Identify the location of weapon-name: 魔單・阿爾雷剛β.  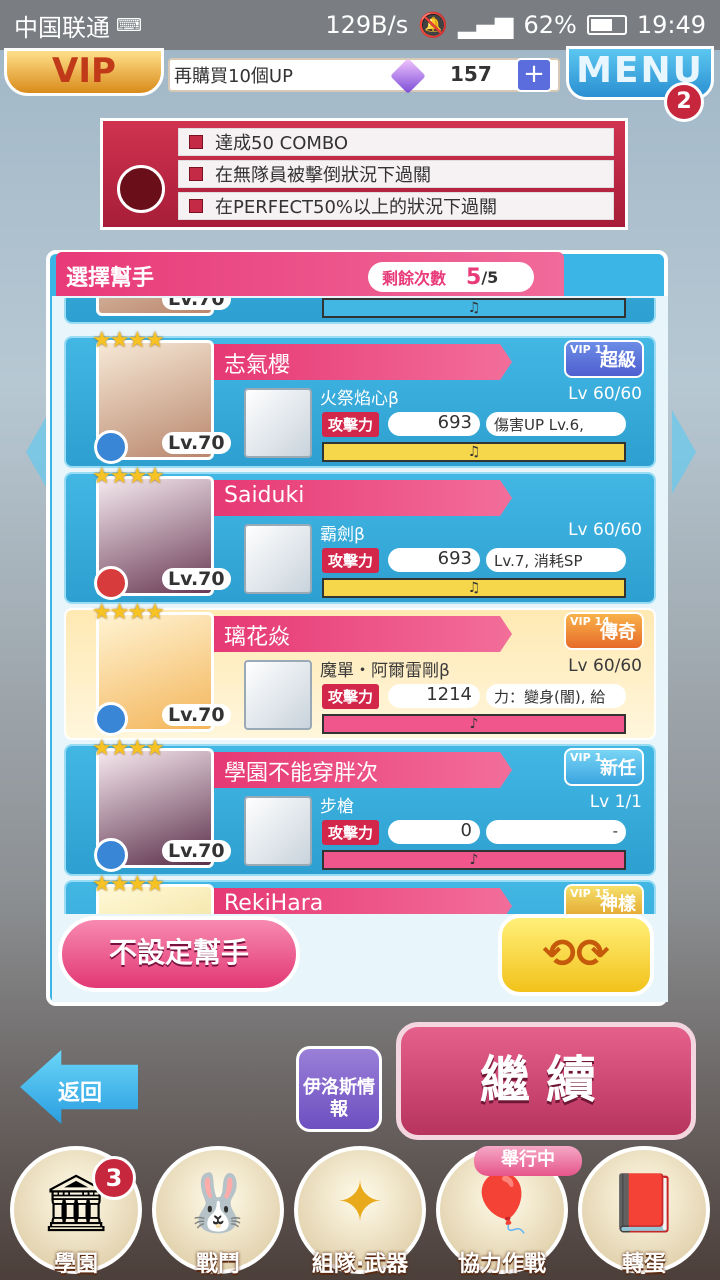
(385, 671).